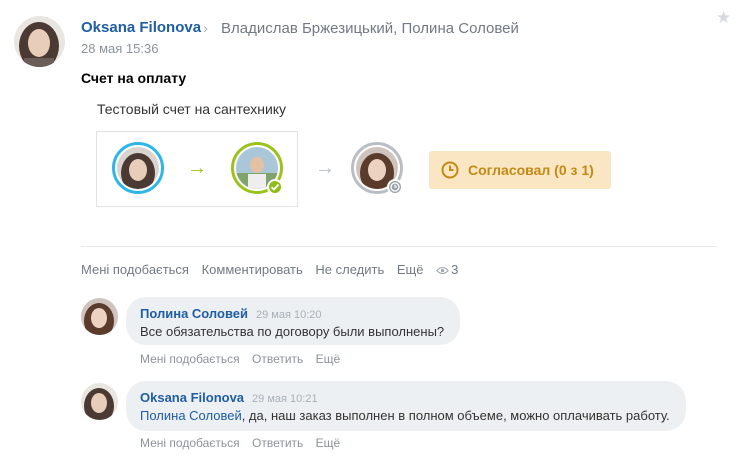 The height and width of the screenshot is (458, 738). Describe the element at coordinates (289, 315) in the screenshot. I see `comment-time: 29 мая 10:20` at that location.